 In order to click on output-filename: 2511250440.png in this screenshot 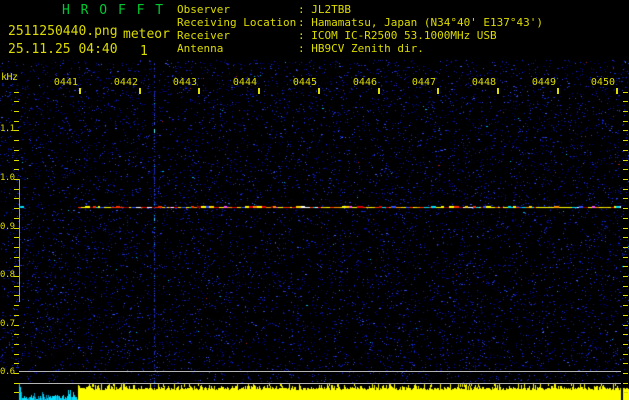, I will do `click(63, 31)`.